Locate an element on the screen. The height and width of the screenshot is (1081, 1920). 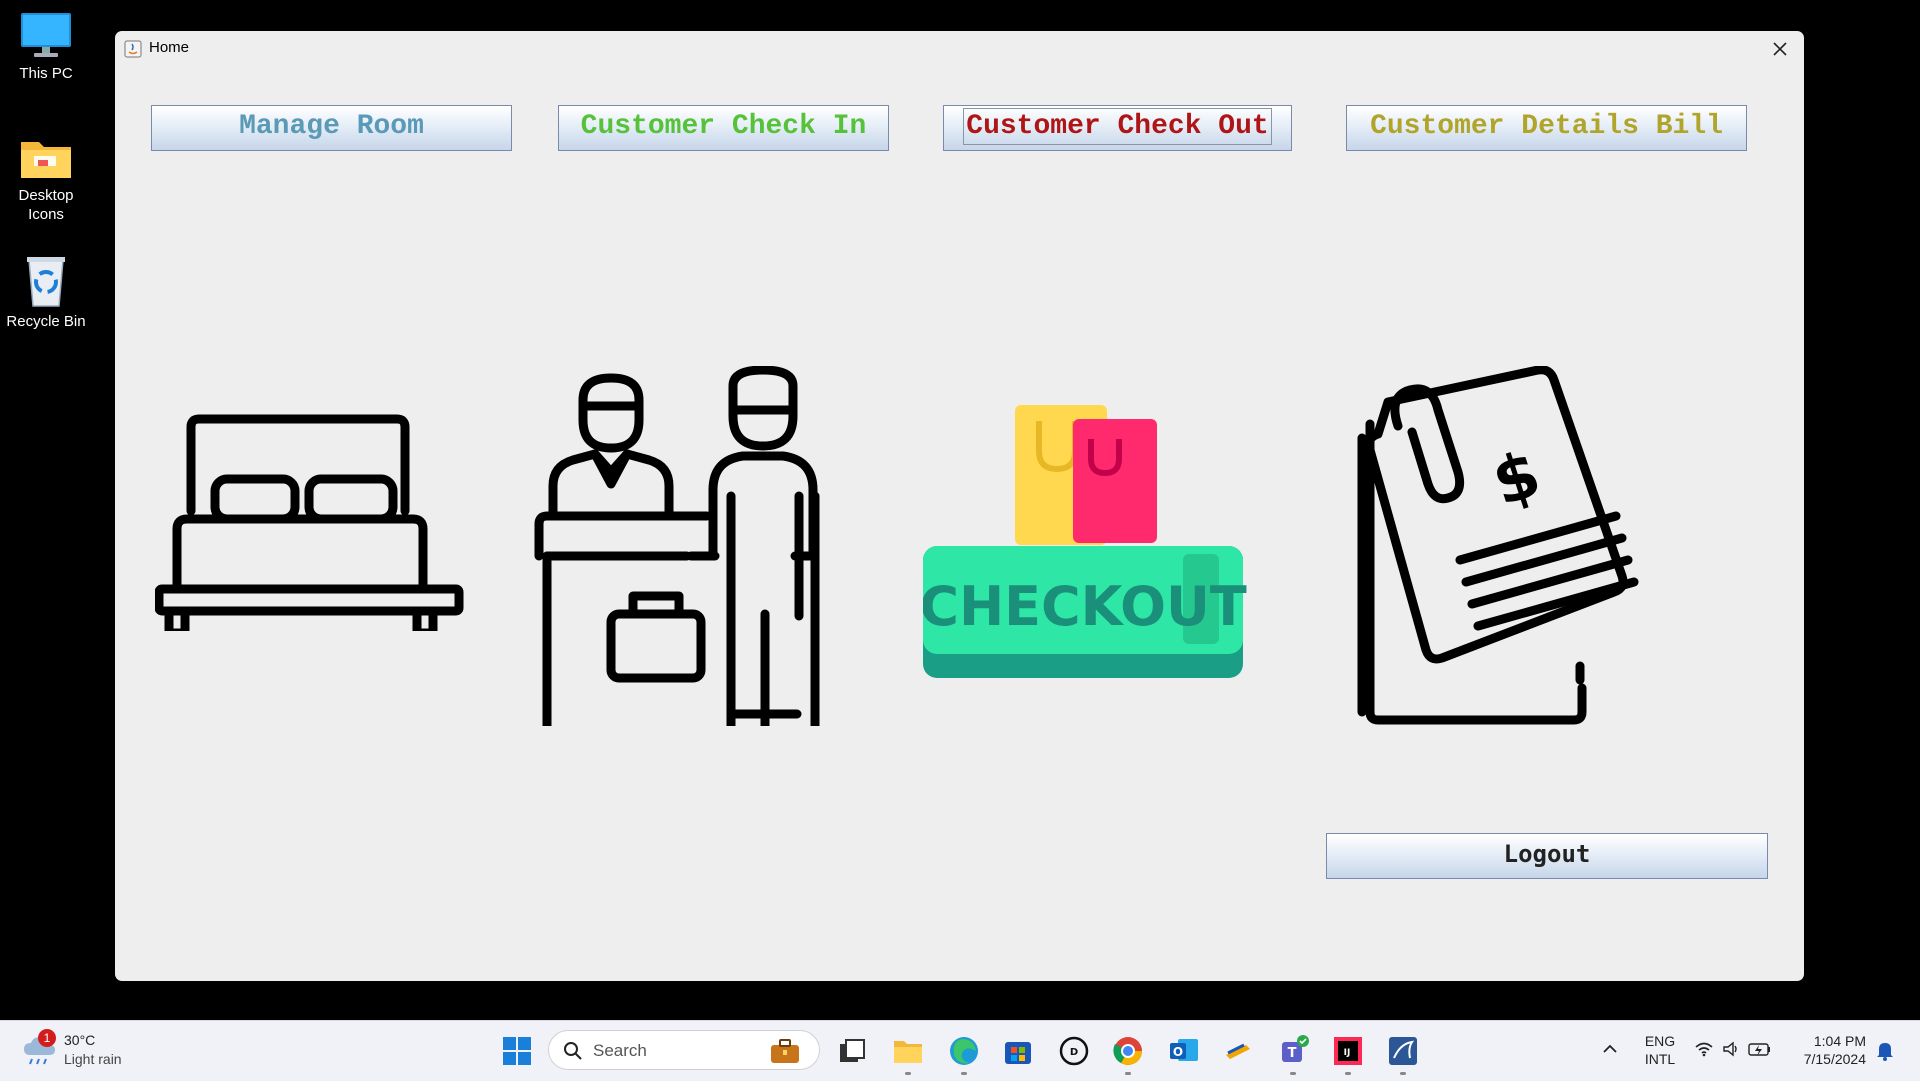
taskbar-mysql-workbench is located at coordinates (1403, 1053).